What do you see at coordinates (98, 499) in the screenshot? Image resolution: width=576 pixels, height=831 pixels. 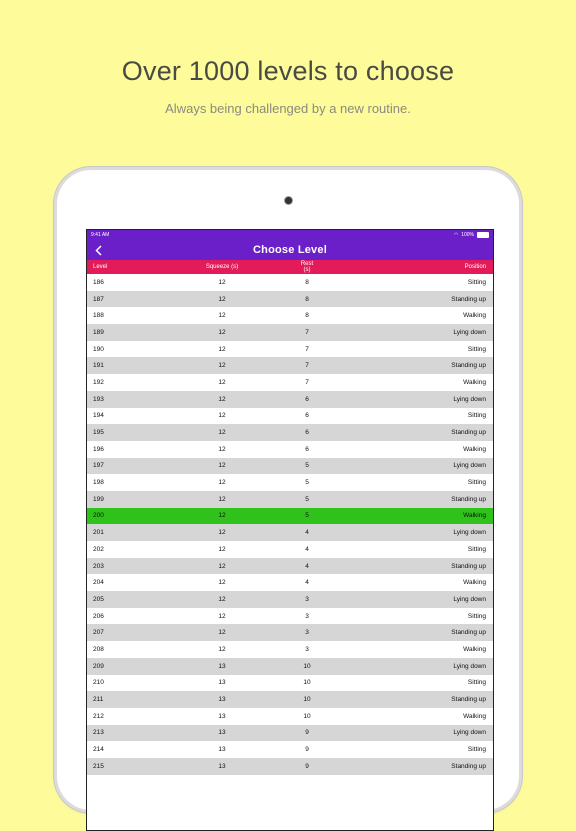 I see `cell-level: 199` at bounding box center [98, 499].